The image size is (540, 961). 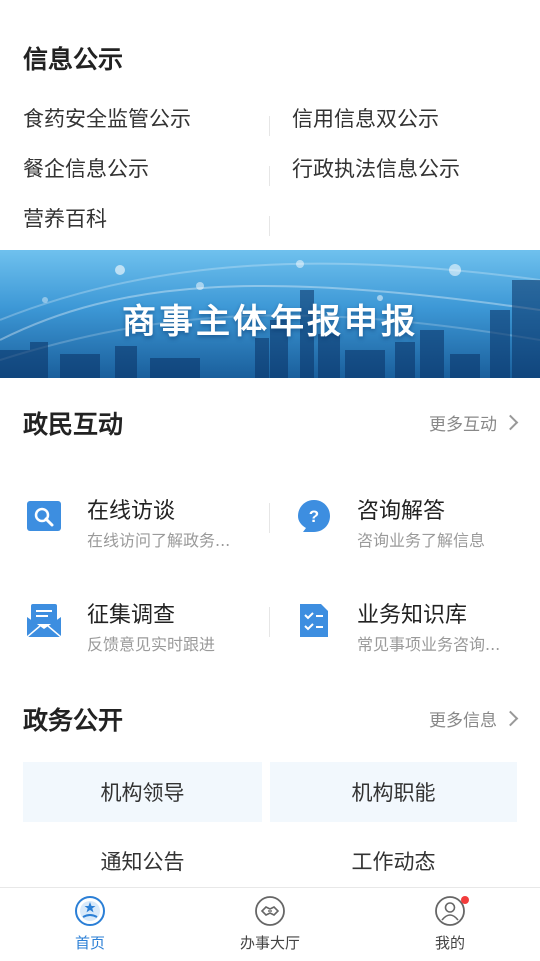 I want to click on tab-home: 首页, so click(x=90, y=924).